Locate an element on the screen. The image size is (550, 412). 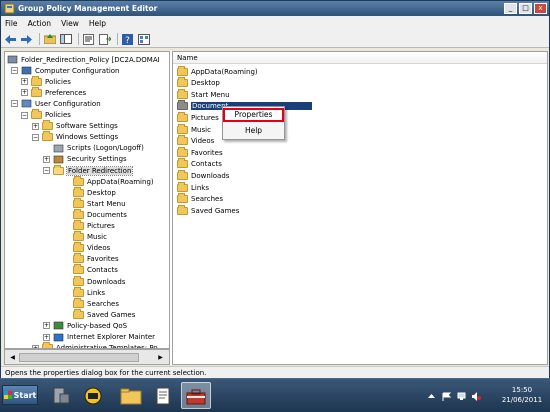
scroll-left-icon: ◀ is located at coordinates (12, 357).